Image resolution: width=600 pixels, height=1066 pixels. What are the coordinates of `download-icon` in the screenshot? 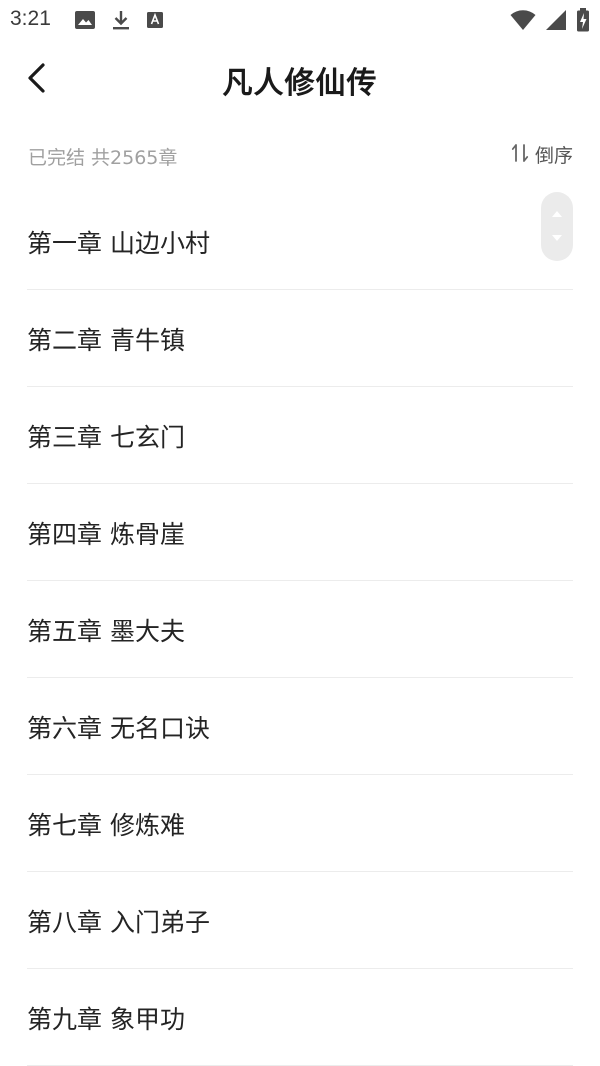 It's located at (121, 20).